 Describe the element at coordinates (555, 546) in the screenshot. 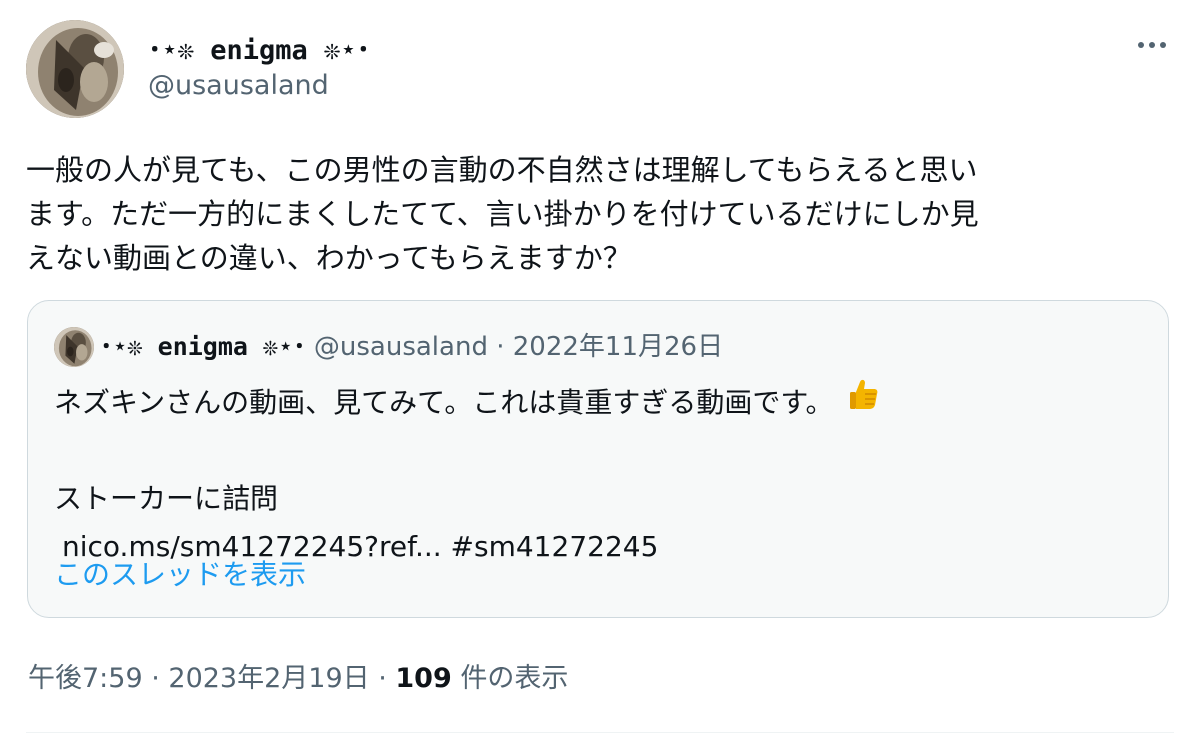

I see `quoted-hashtag: #sm41272245` at that location.